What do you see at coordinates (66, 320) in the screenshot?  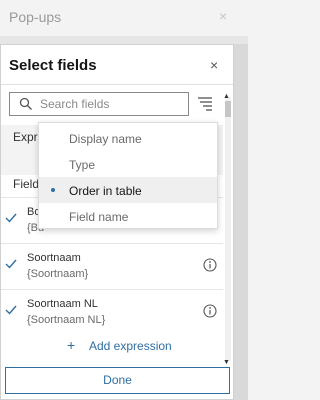 I see `field-token: {Soortnaam NL}` at bounding box center [66, 320].